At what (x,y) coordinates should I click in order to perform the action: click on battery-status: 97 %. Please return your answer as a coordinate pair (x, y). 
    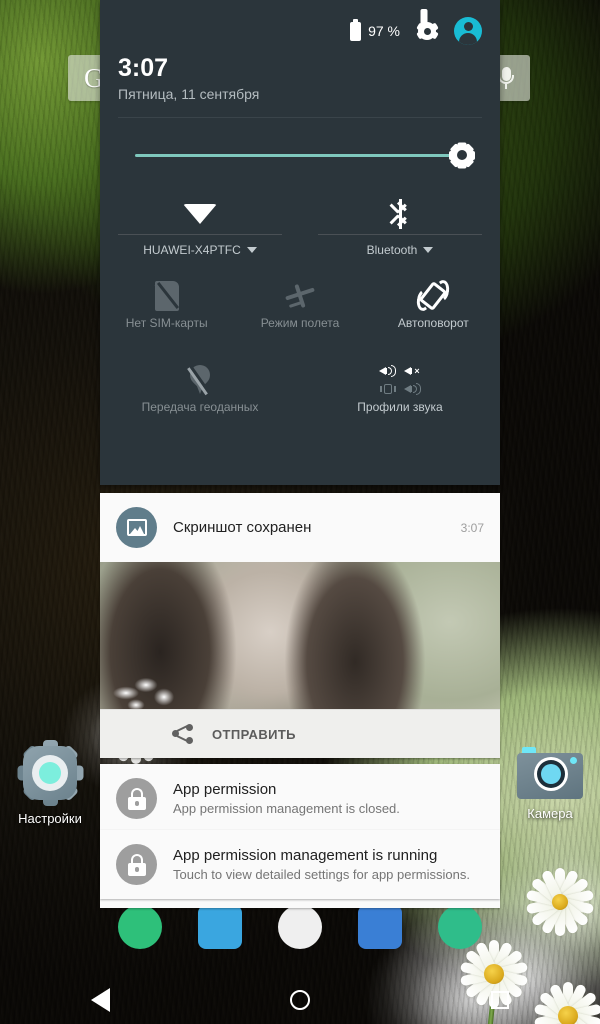
    Looking at the image, I should click on (375, 29).